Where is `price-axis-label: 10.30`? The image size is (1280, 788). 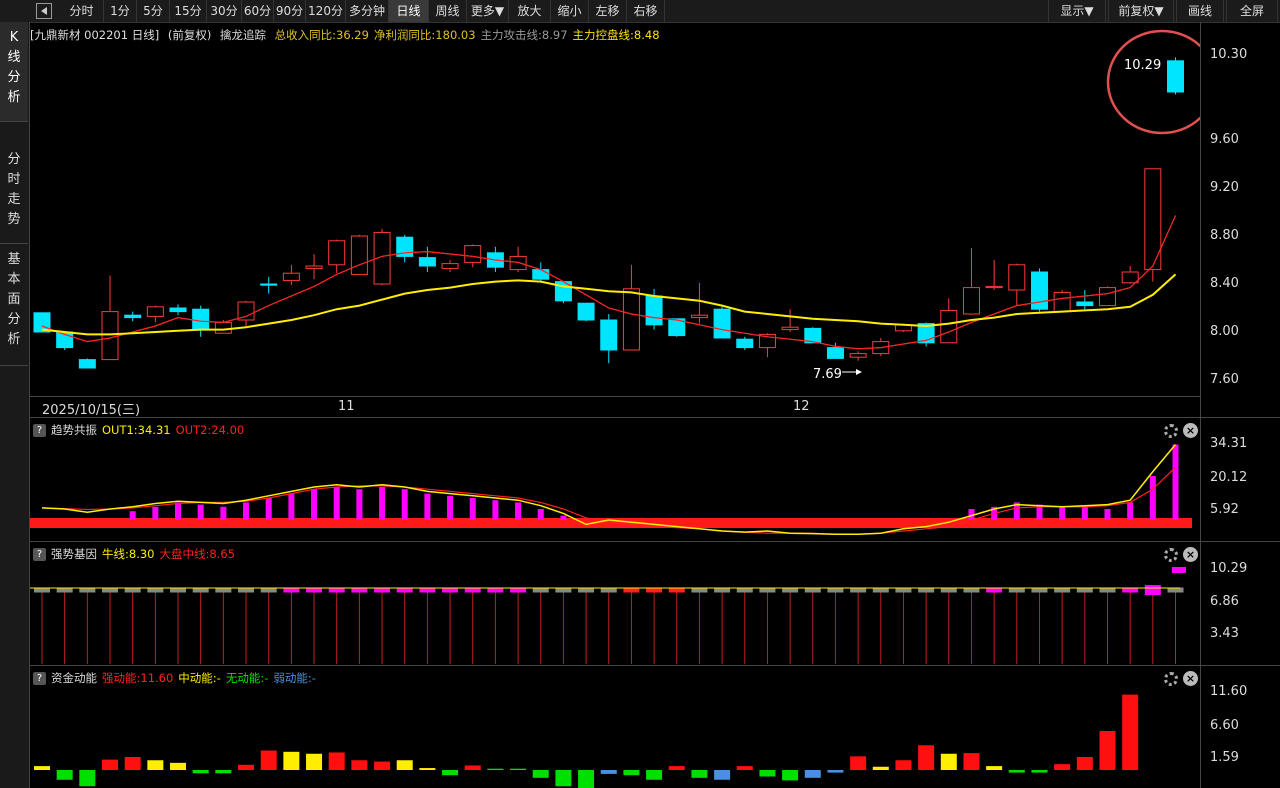
price-axis-label: 10.30 is located at coordinates (1229, 54).